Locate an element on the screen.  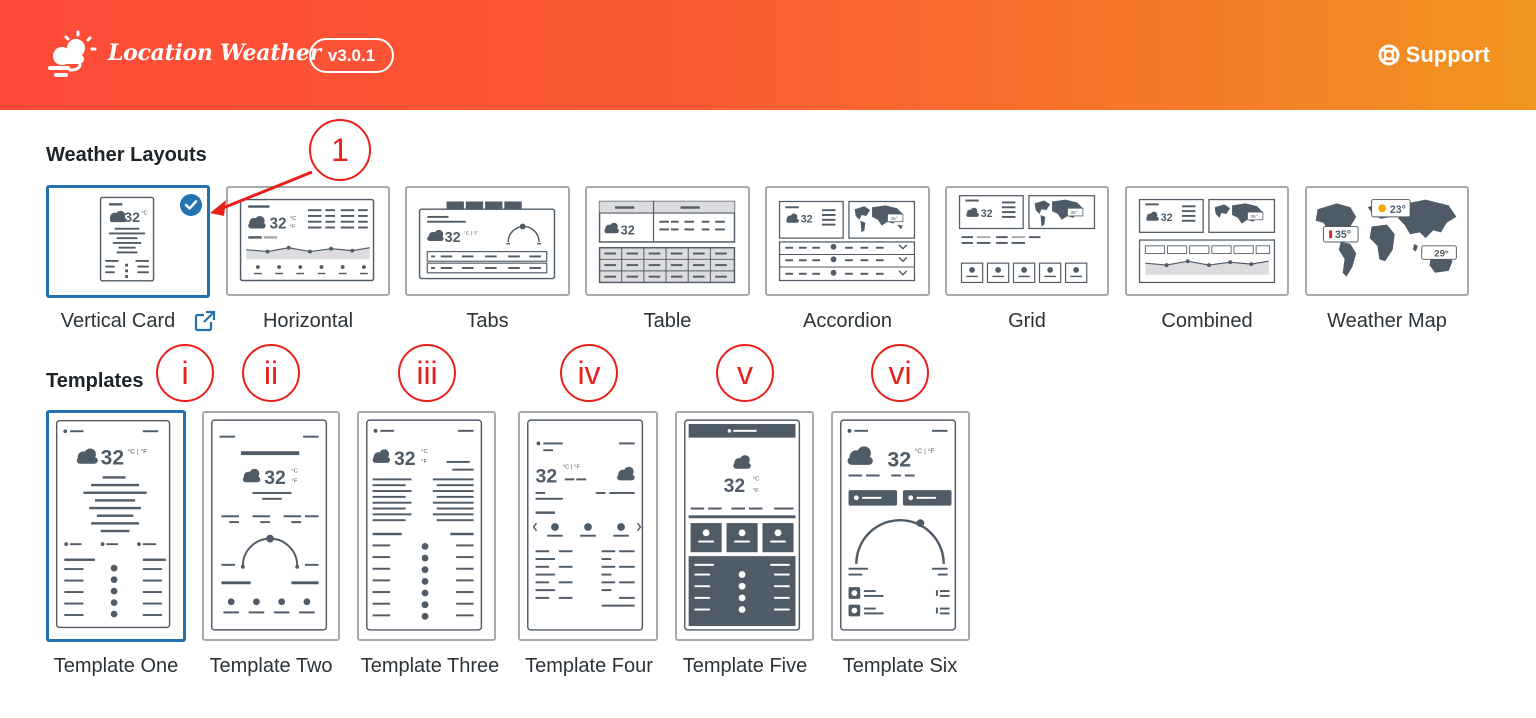
template-card-four: 32 °C | °F is located at coordinates (588, 526).